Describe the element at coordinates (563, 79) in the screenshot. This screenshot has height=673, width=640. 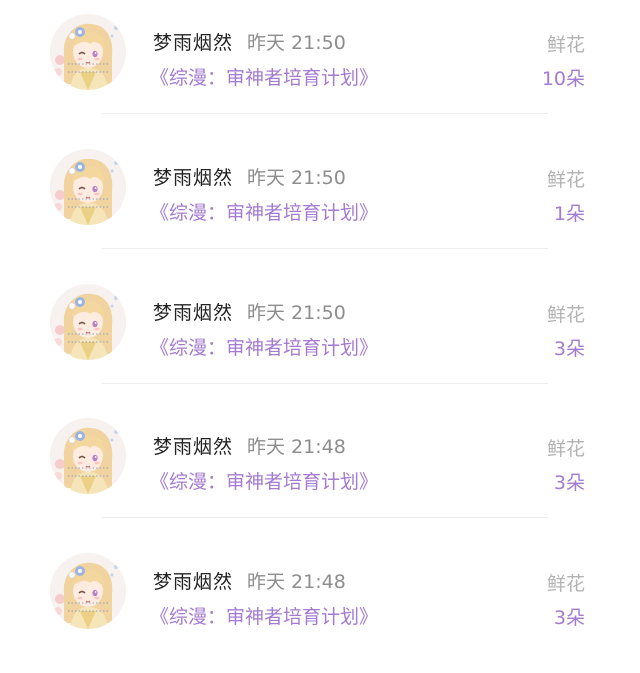
I see `gift-count: 10朵` at that location.